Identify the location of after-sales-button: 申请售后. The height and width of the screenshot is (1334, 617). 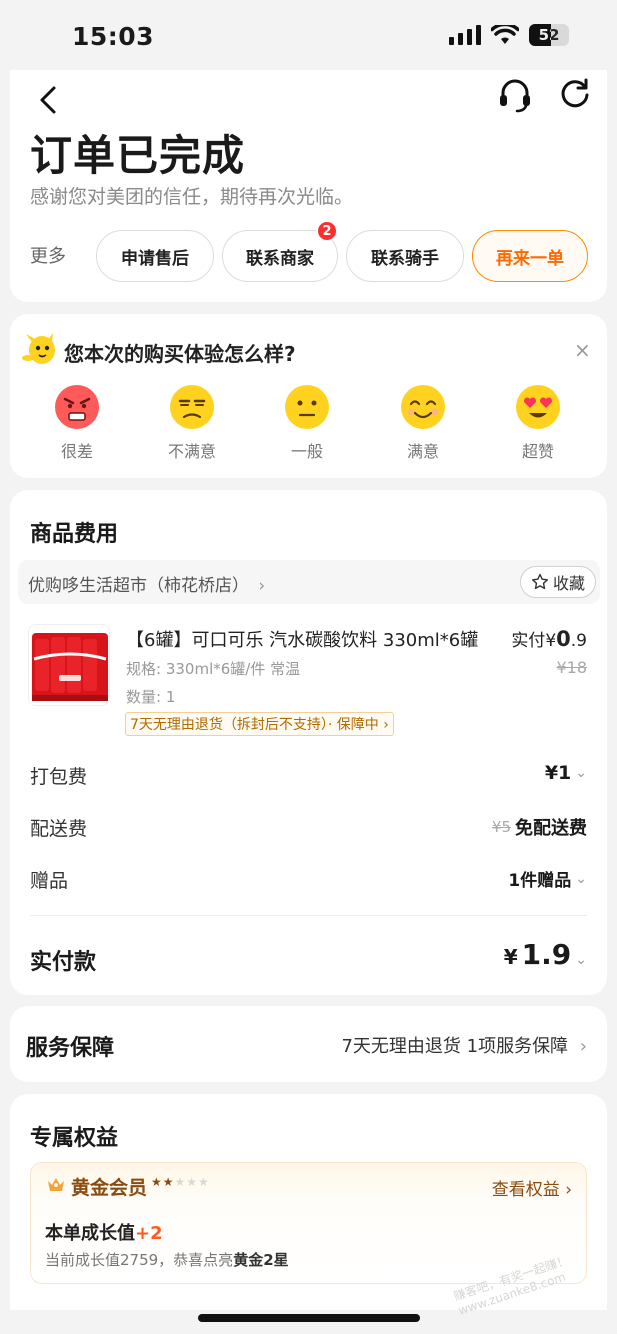
(155, 256).